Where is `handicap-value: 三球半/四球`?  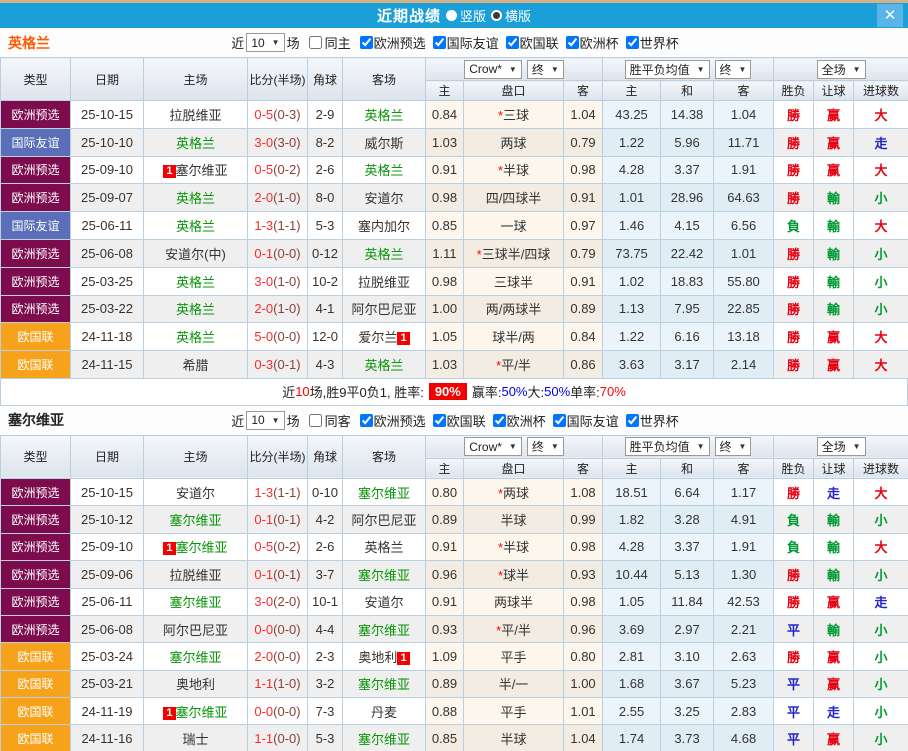
handicap-value: 三球半/四球 is located at coordinates (516, 254).